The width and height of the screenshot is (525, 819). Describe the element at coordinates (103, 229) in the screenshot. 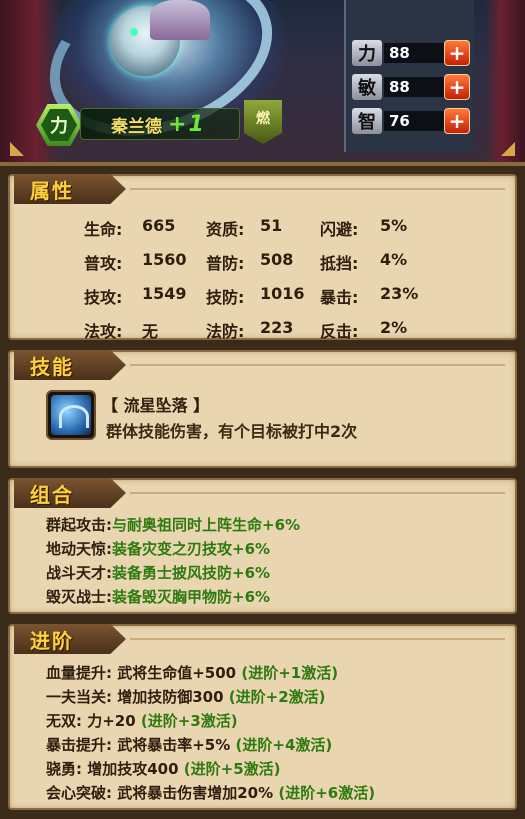

I see `attr-hp-label: 生命:` at that location.